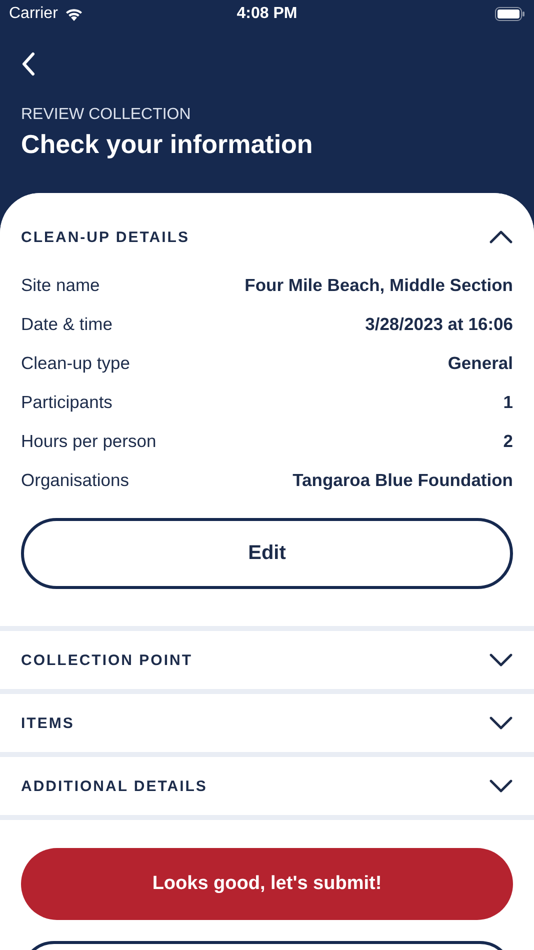  I want to click on field-label: Date & time, so click(66, 324).